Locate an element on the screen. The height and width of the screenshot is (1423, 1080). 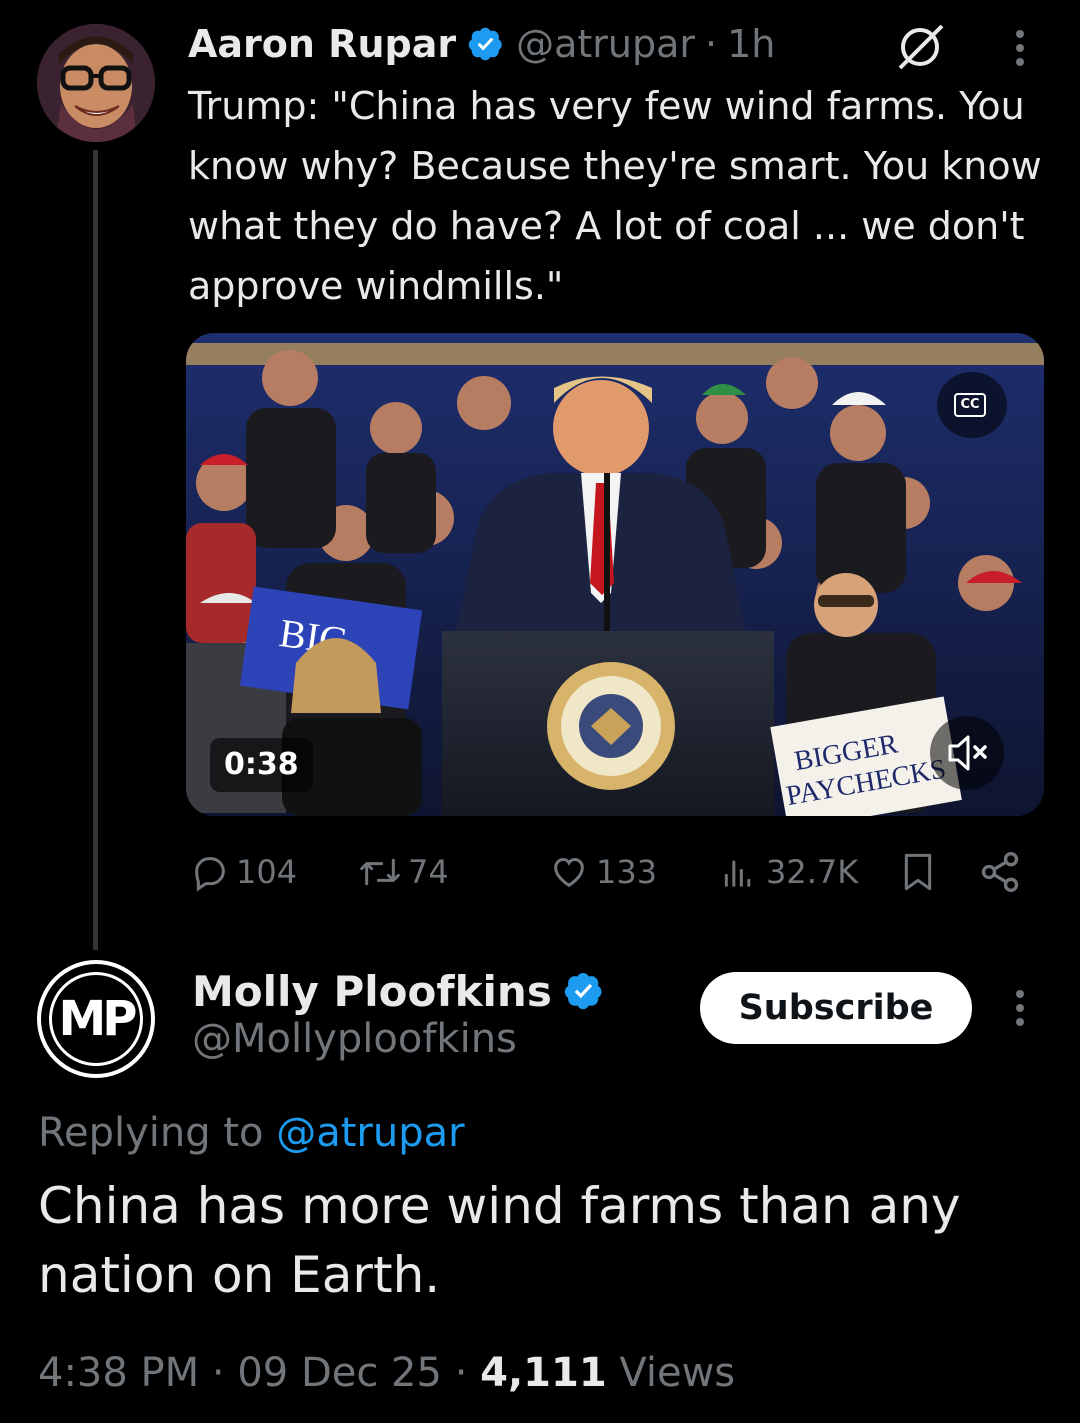
bookmark-button is located at coordinates (921, 872).